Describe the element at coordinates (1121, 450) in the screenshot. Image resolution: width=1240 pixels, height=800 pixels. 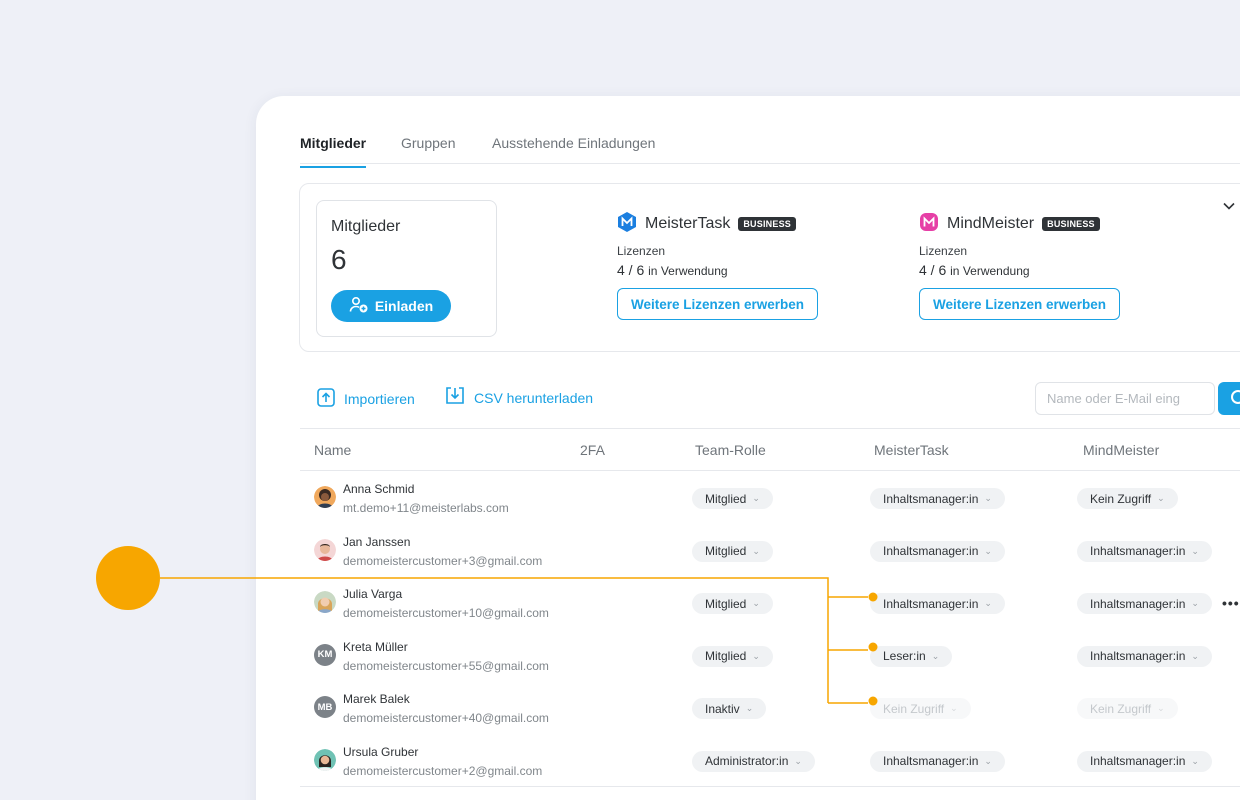
I see `column-header-mindmeister: MindMeister` at that location.